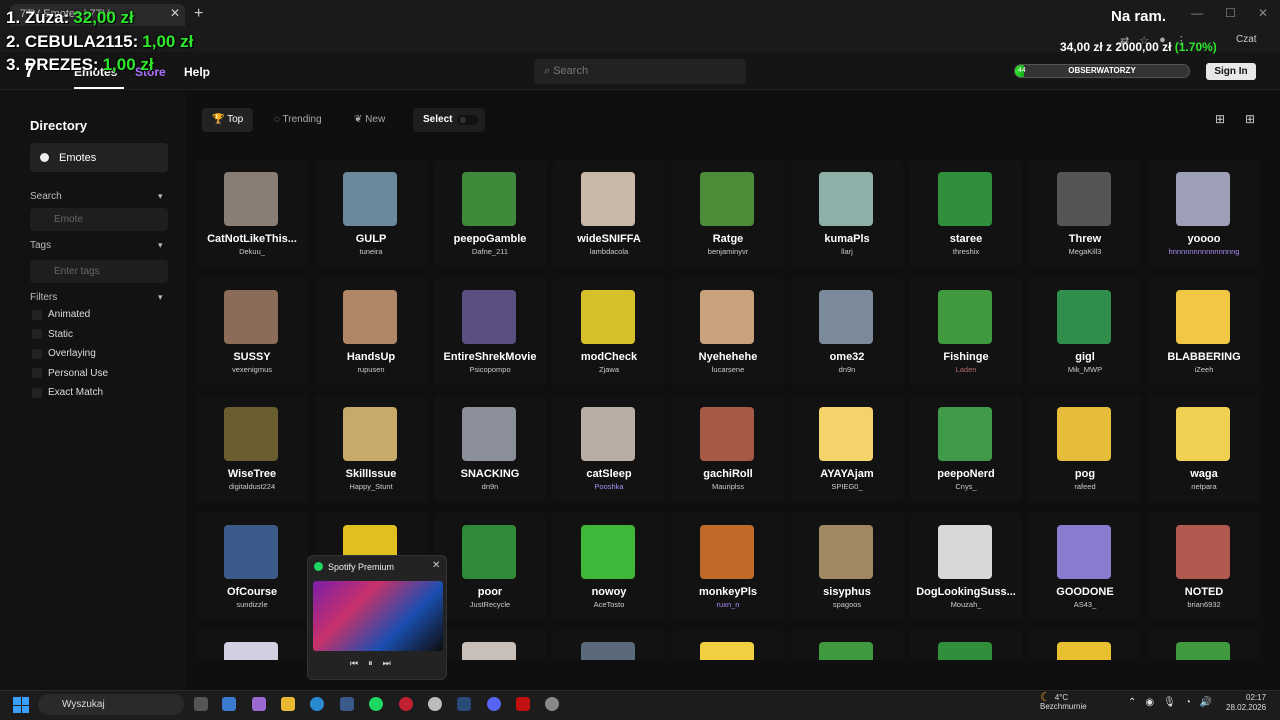  What do you see at coordinates (847, 369) in the screenshot?
I see `emote-author: dn9n` at bounding box center [847, 369].